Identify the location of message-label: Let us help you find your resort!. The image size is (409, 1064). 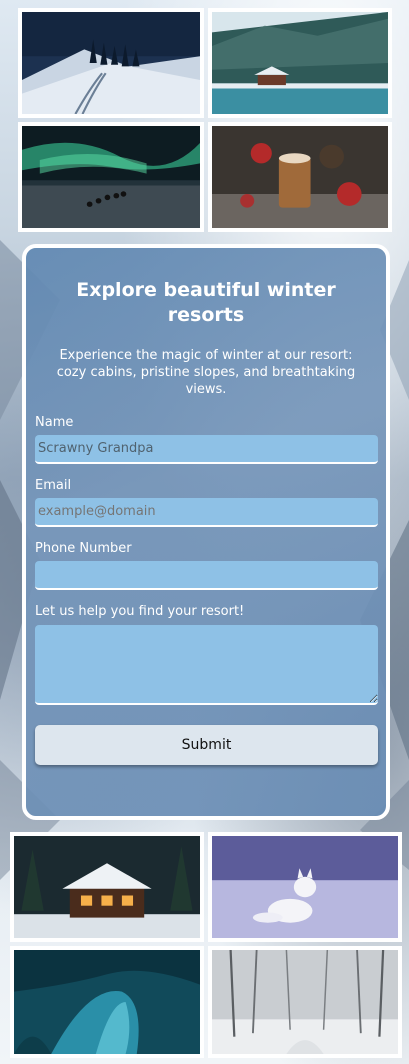
(140, 611).